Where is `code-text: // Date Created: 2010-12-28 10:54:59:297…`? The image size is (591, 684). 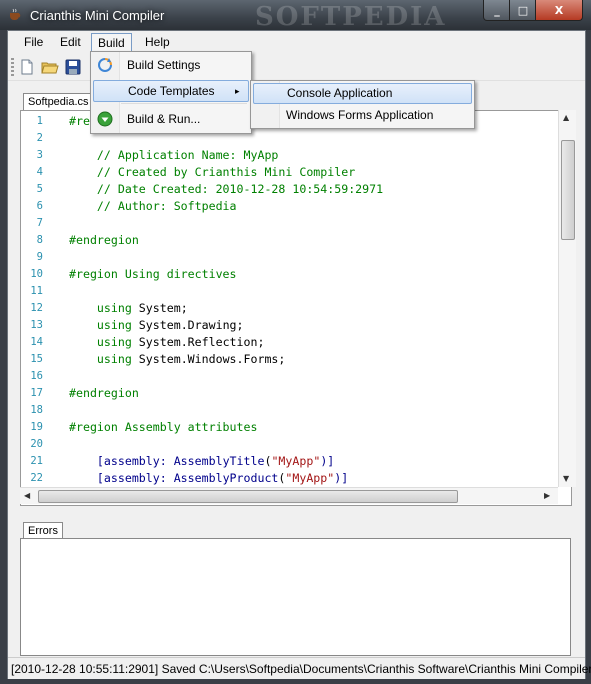
code-text: // Date Created: 2010-12-28 10:54:59:297… is located at coordinates (226, 189).